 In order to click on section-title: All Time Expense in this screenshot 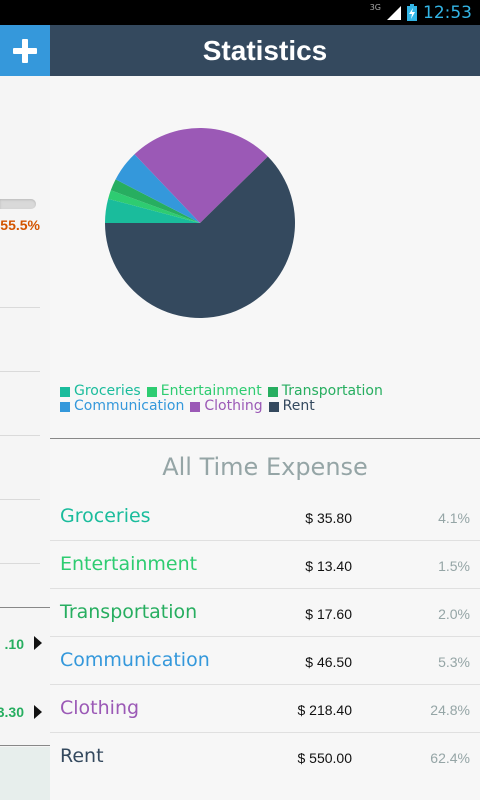, I will do `click(265, 467)`.